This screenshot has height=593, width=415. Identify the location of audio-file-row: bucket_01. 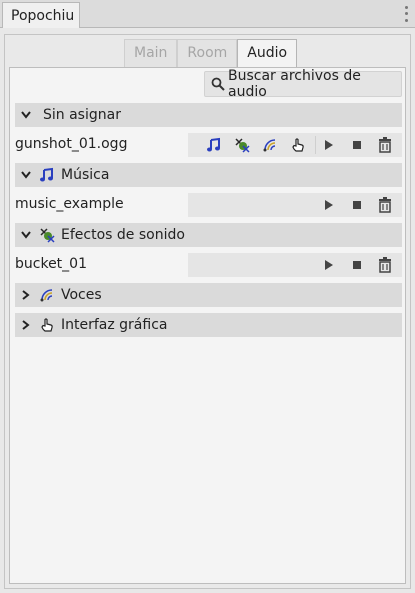
(208, 265).